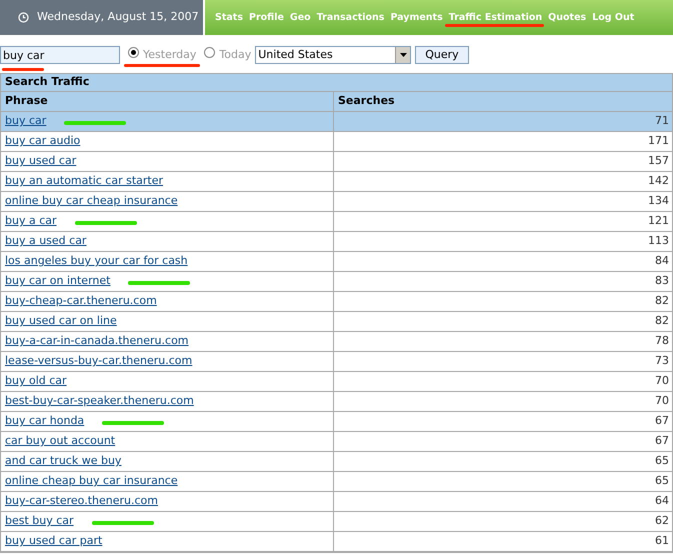  I want to click on search-count: 71, so click(662, 121).